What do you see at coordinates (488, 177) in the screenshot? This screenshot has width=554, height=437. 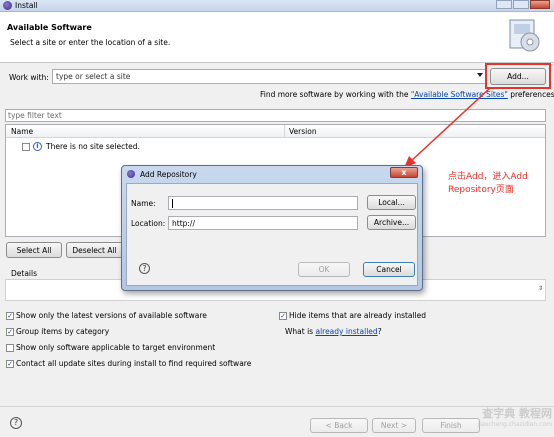 I see `annotation-text-line1: 点击Add，进入Add` at bounding box center [488, 177].